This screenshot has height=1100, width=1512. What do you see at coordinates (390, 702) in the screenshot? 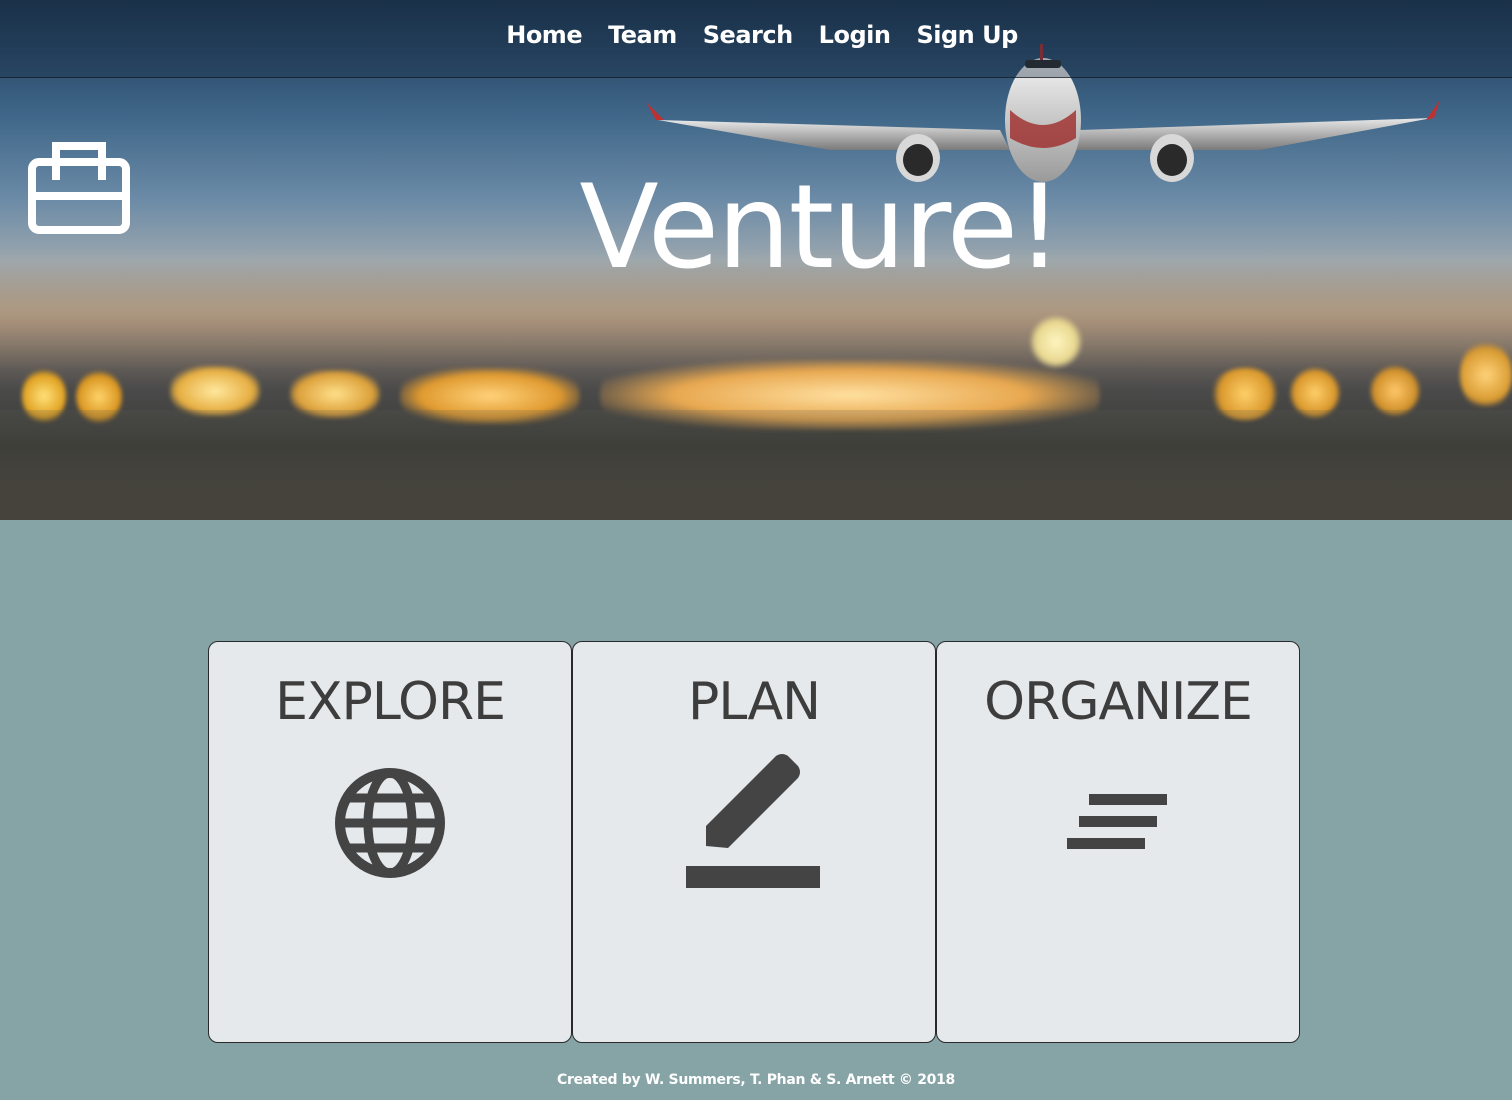
I see `card-title-explore: EXPLORE` at bounding box center [390, 702].